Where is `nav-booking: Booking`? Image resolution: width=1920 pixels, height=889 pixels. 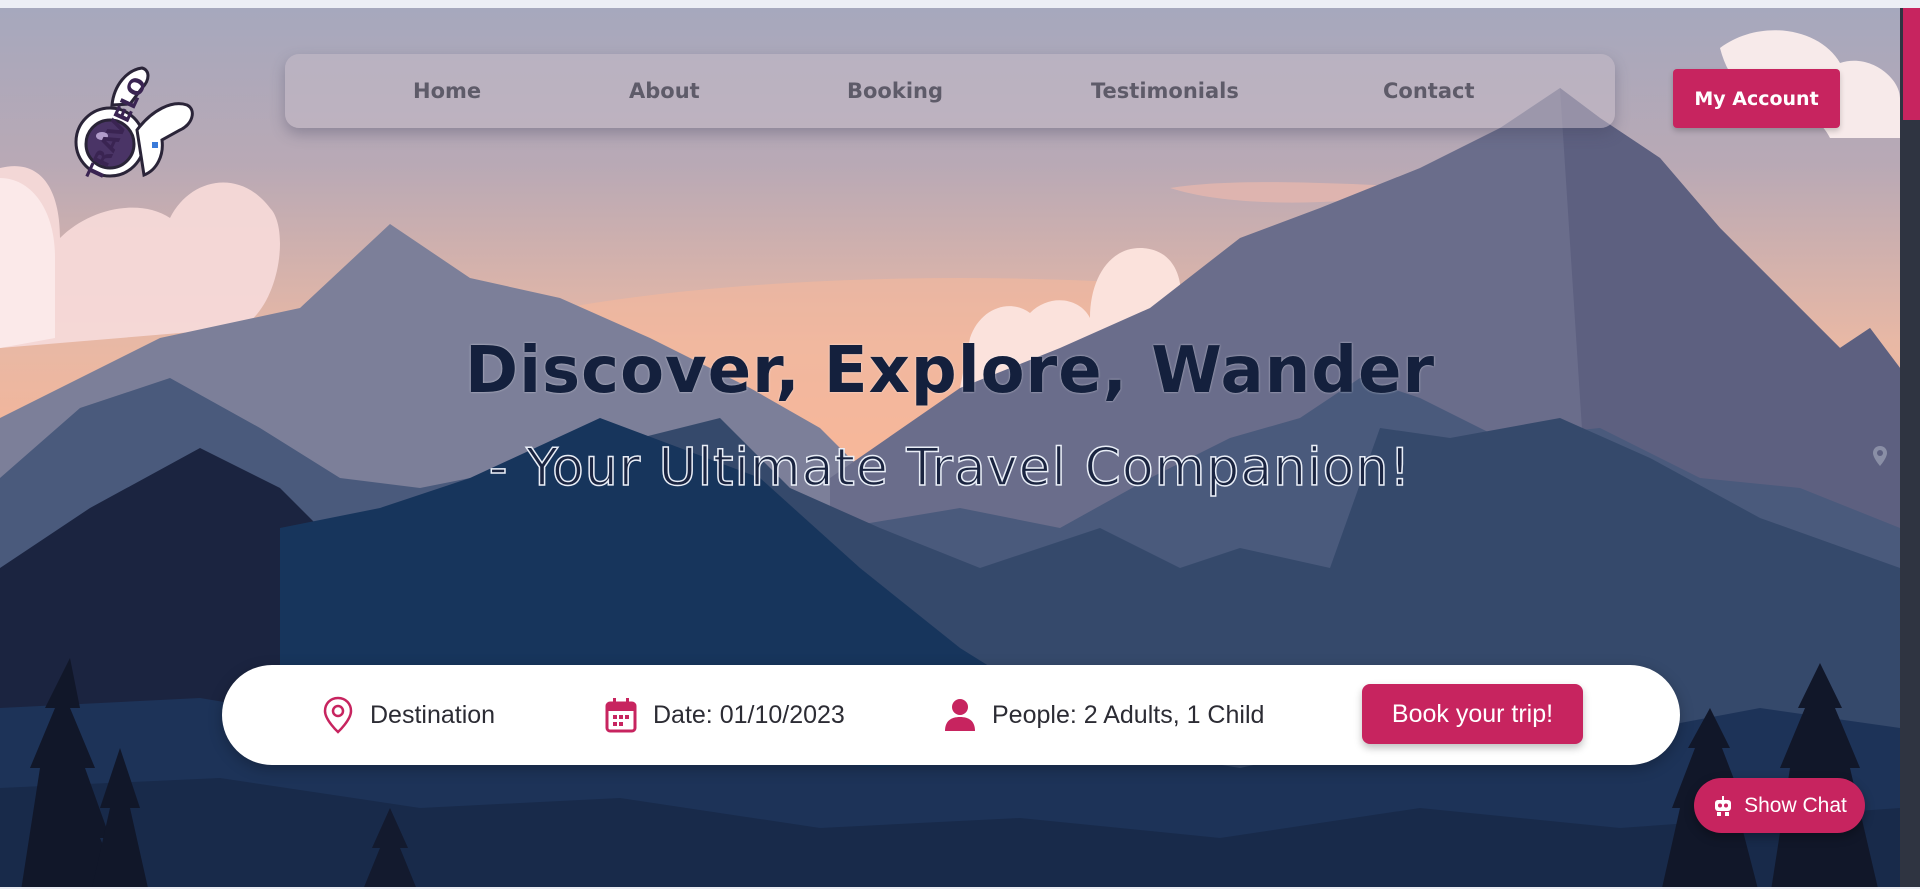
nav-booking: Booking is located at coordinates (895, 91).